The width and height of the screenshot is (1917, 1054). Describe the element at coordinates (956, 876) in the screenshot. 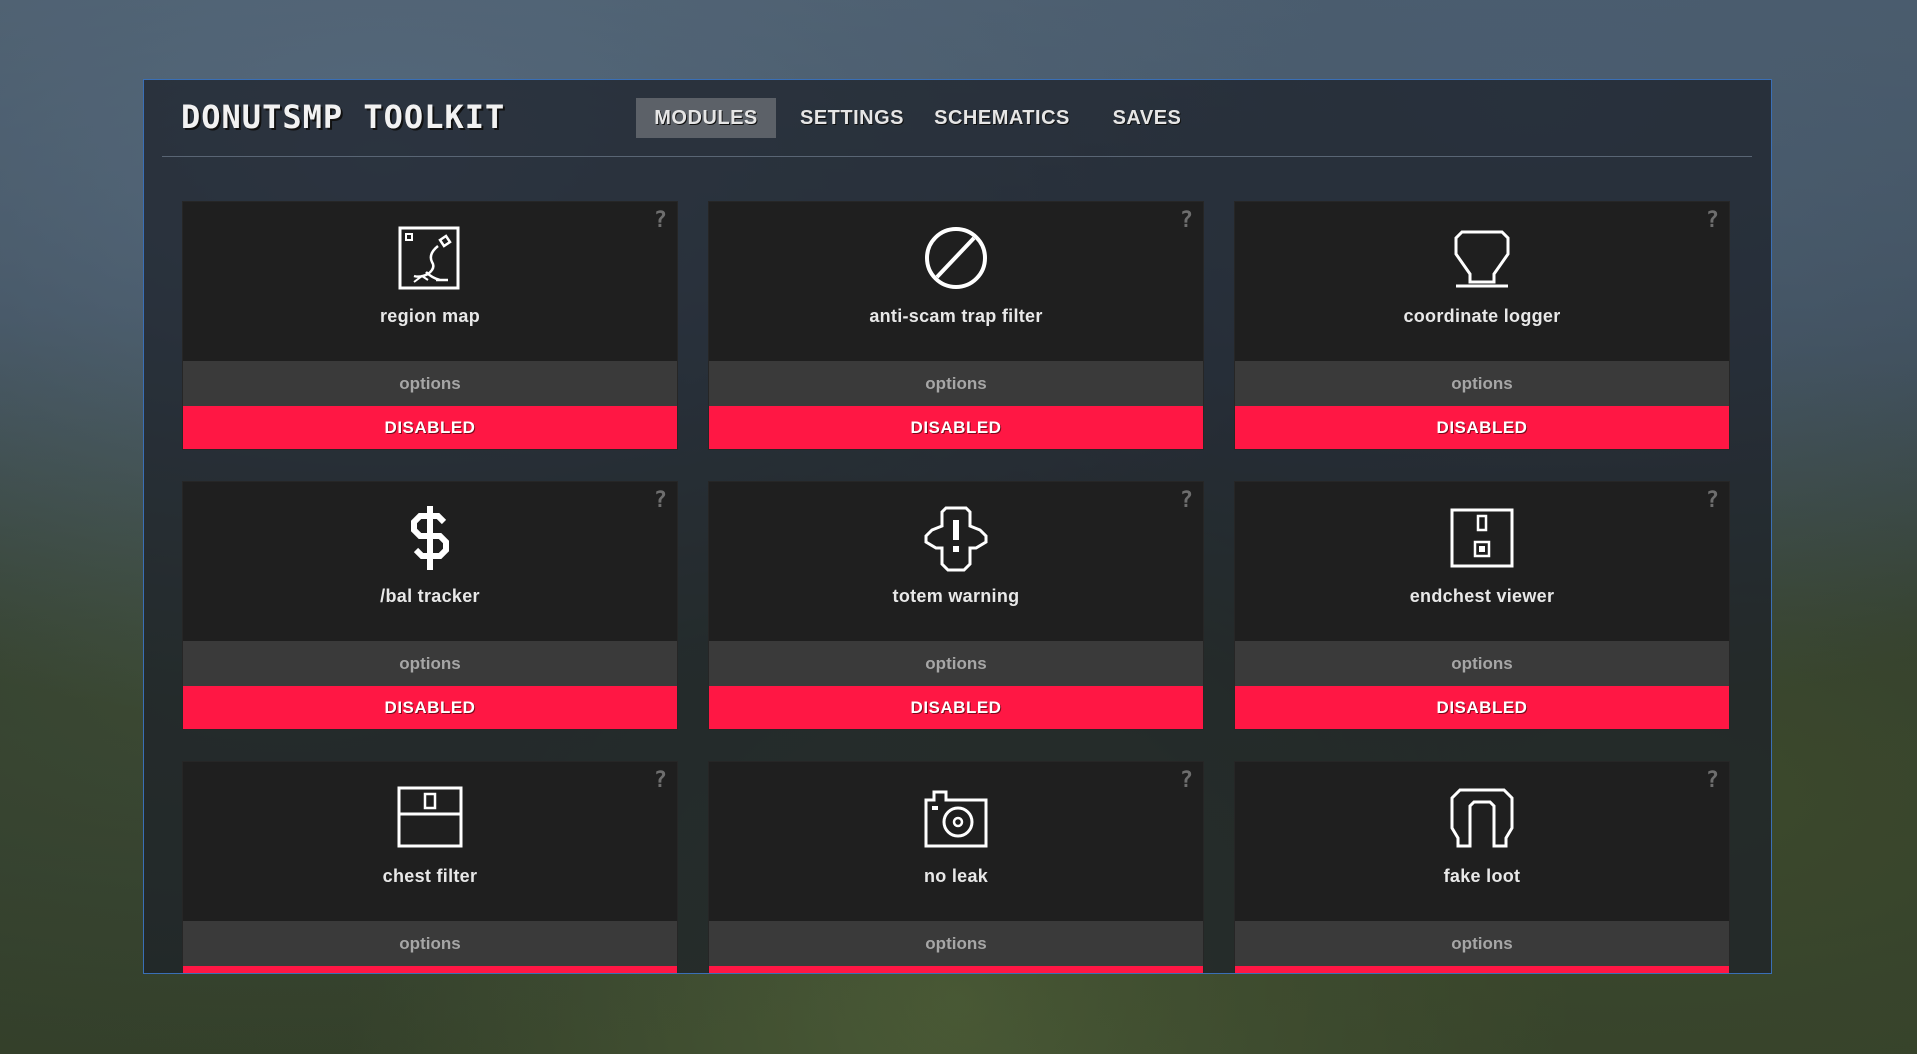

I see `module-name: no leak` at that location.